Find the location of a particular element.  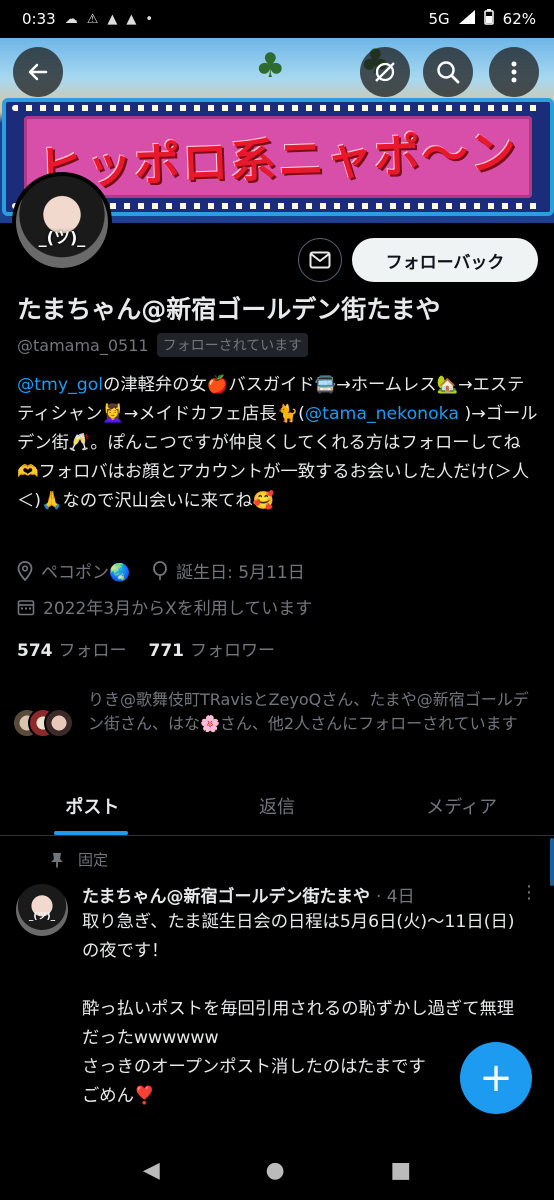

scrollbar is located at coordinates (552, 862).